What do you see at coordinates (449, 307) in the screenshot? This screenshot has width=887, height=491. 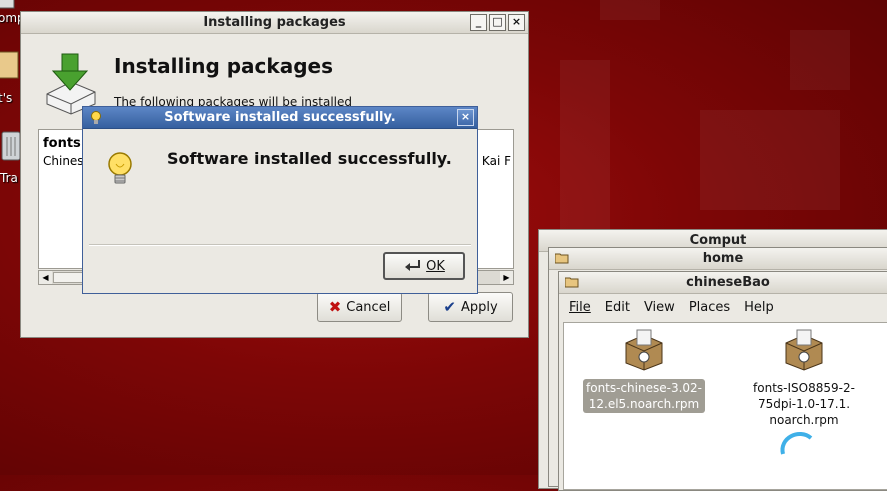 I see `apply-check-icon: ✔` at bounding box center [449, 307].